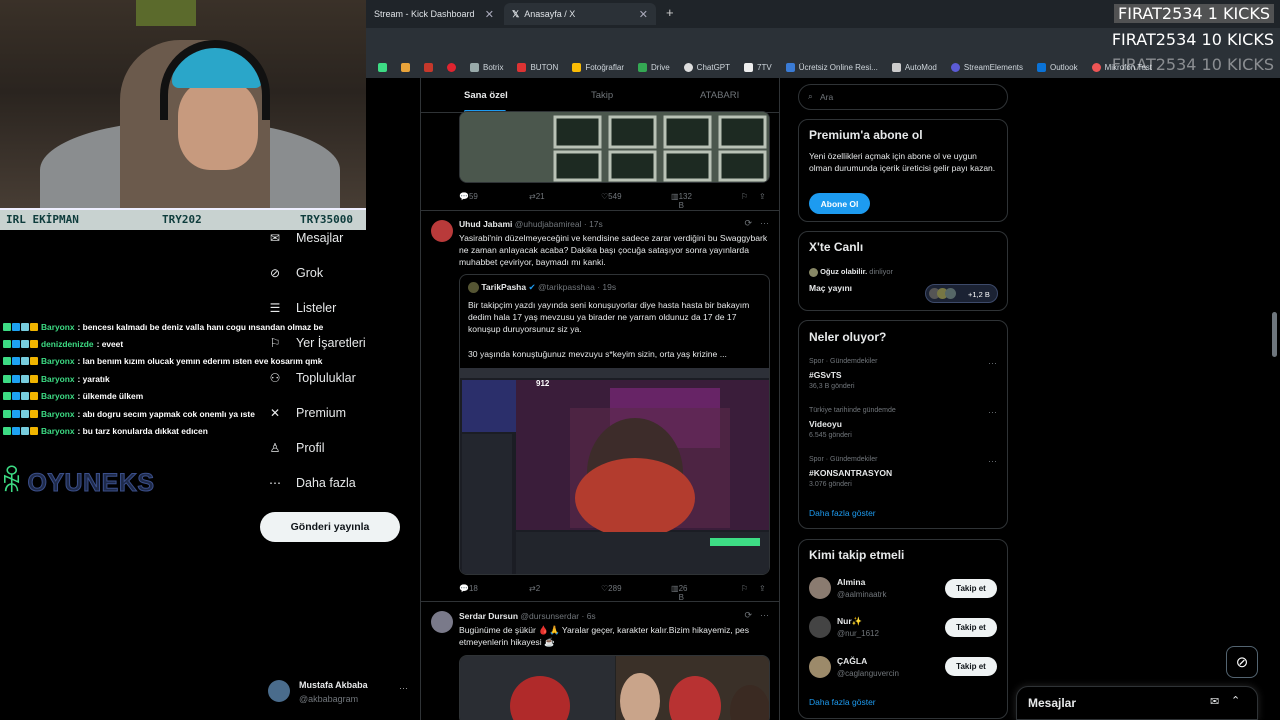 The width and height of the screenshot is (1280, 720). Describe the element at coordinates (305, 238) in the screenshot. I see `nav-messages: ✉ Mesajlar` at that location.